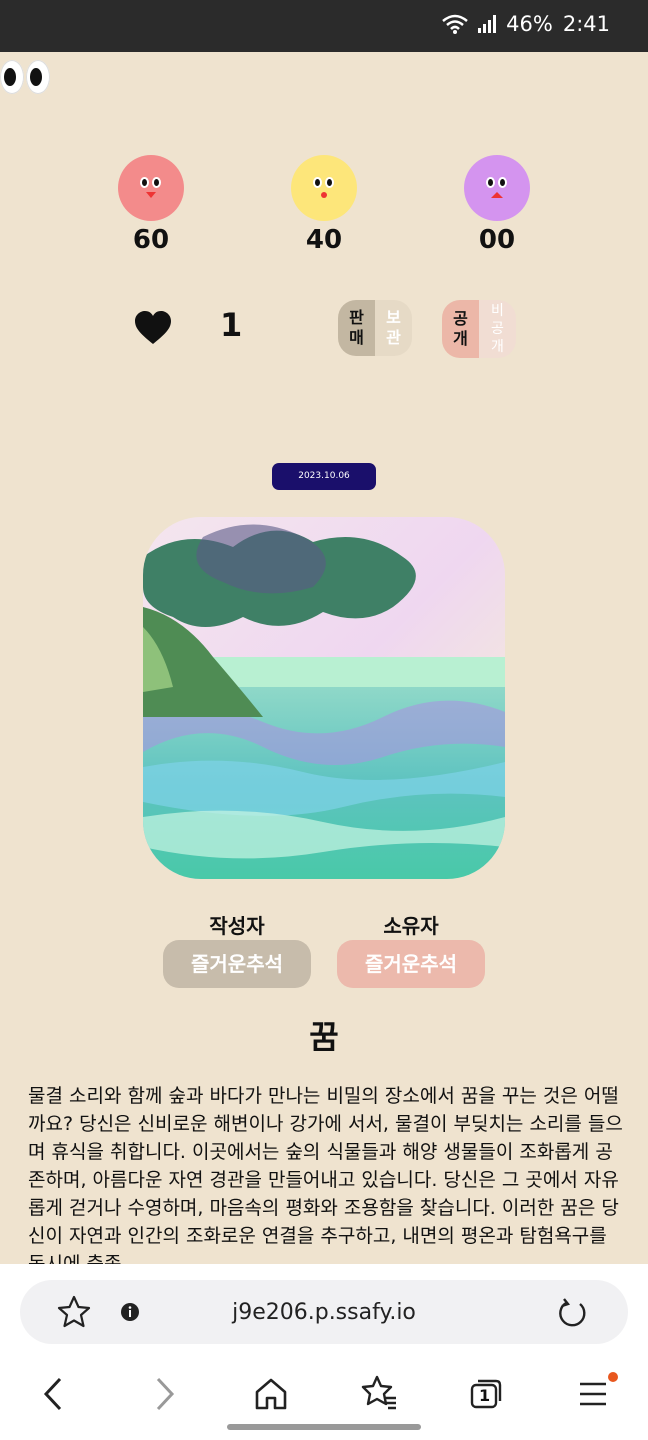 This screenshot has height=1440, width=648. What do you see at coordinates (529, 24) in the screenshot?
I see `battery-level: 46%` at bounding box center [529, 24].